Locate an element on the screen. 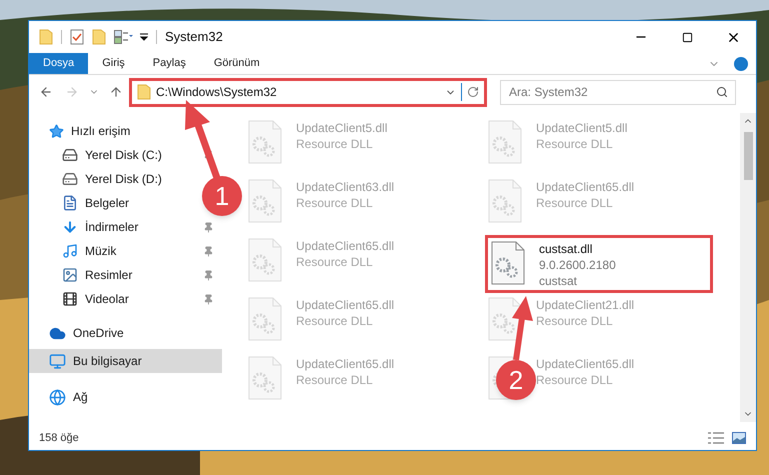 This screenshot has width=769, height=475. music-icon is located at coordinates (70, 251).